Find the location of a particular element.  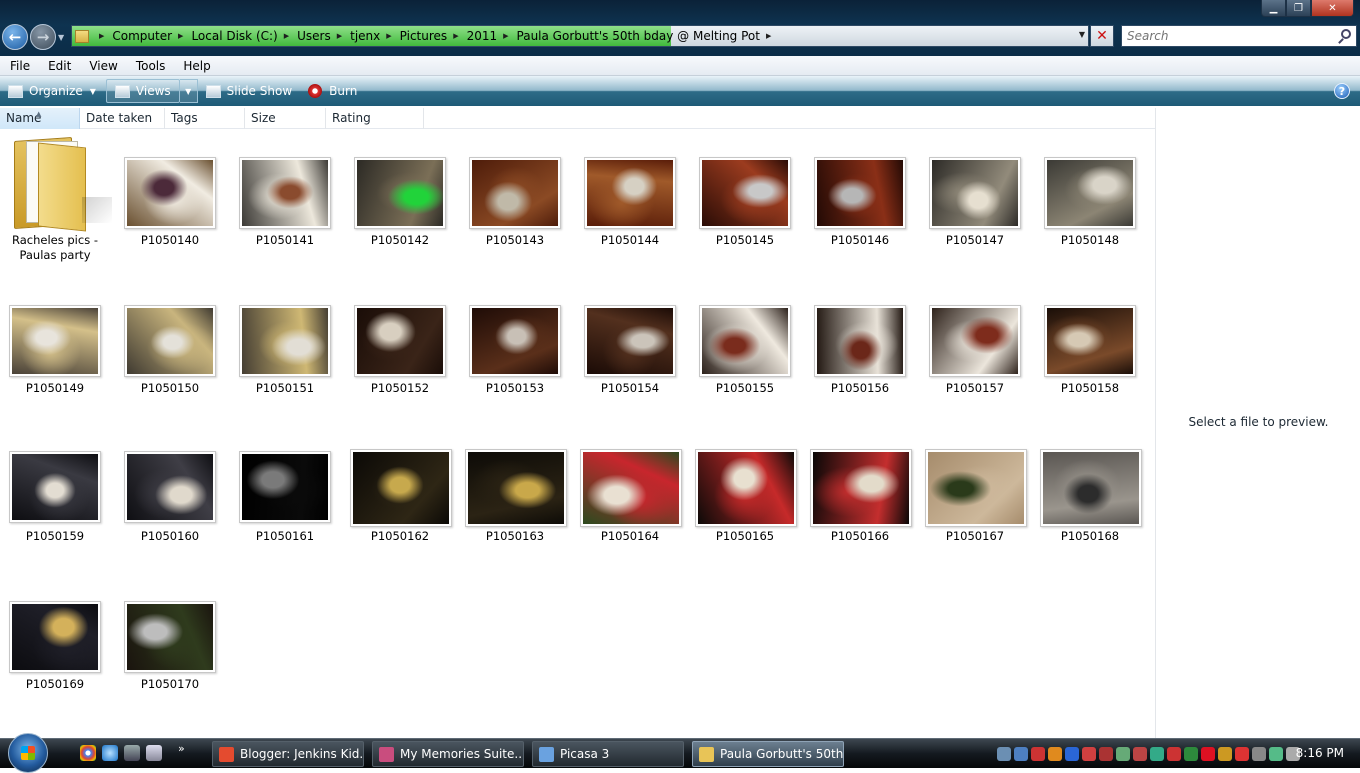

recent-pages-dropdown: ▼ is located at coordinates (61, 37).